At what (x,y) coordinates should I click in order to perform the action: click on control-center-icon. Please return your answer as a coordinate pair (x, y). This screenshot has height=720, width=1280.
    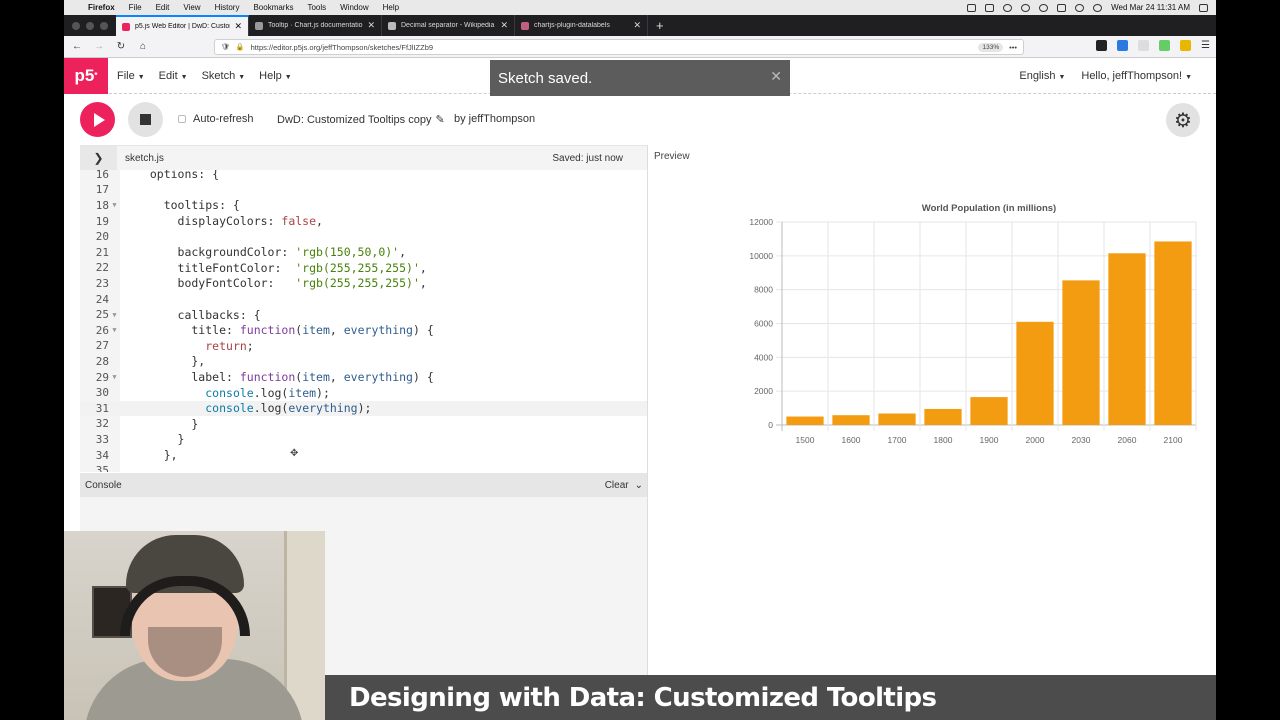
    Looking at the image, I should click on (1203, 7).